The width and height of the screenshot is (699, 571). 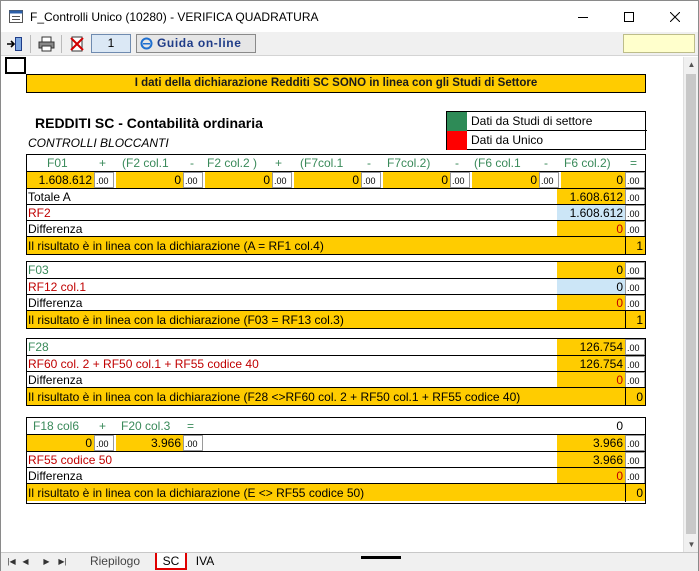 What do you see at coordinates (149, 180) in the screenshot?
I see `value-f2col1: 0` at bounding box center [149, 180].